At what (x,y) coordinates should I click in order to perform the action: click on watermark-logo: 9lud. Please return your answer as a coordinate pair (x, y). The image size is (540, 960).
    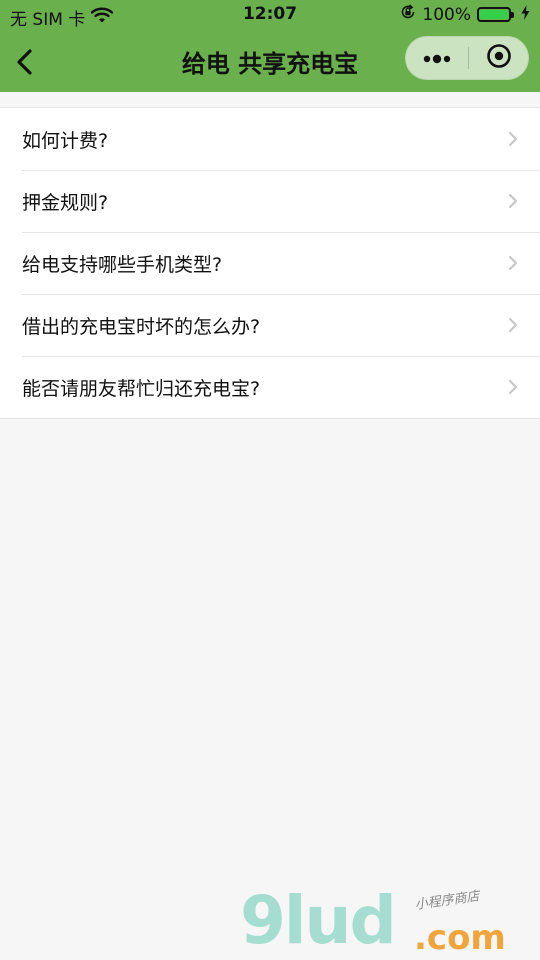
    Looking at the image, I should click on (318, 920).